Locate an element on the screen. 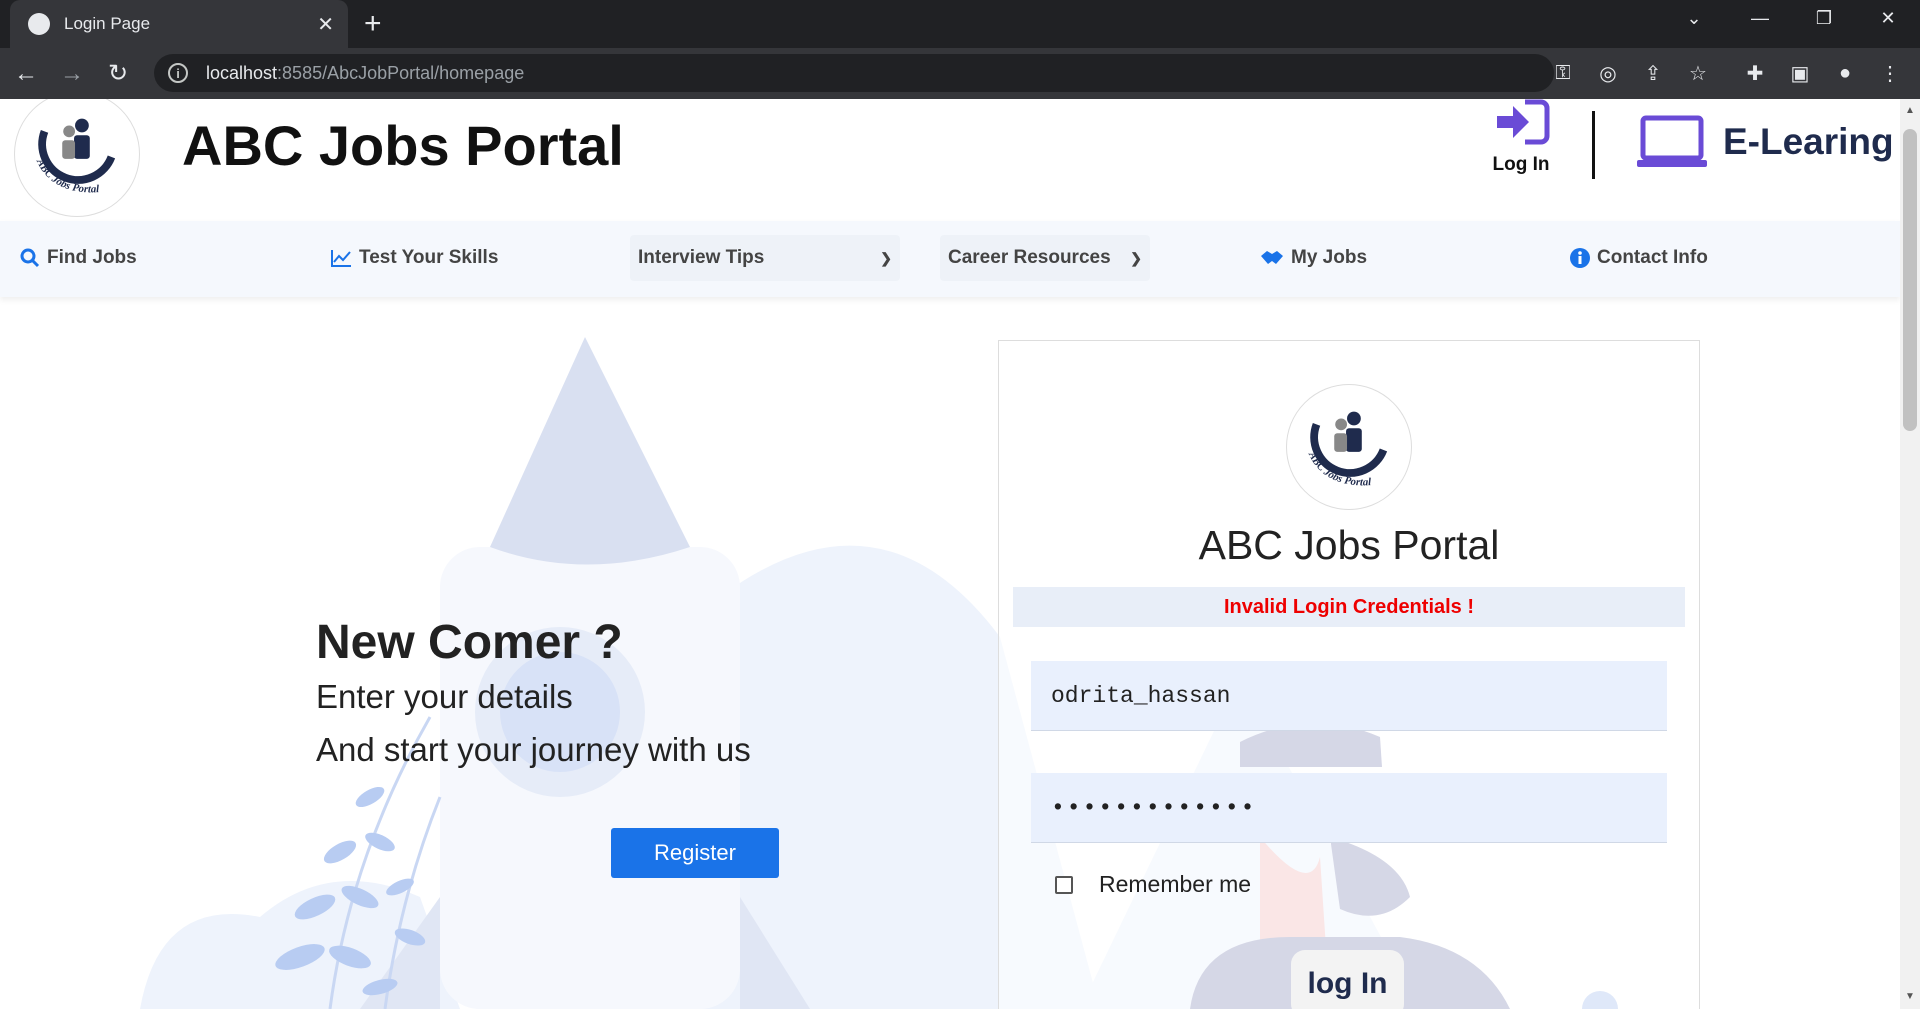 The height and width of the screenshot is (1009, 1920). site-logo: ABC Jobs Portal is located at coordinates (77, 158).